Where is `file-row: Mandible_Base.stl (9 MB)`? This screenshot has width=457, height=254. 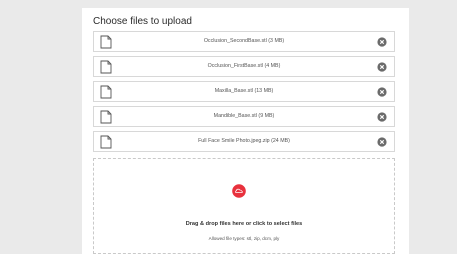
file-row: Mandible_Base.stl (9 MB) is located at coordinates (244, 116).